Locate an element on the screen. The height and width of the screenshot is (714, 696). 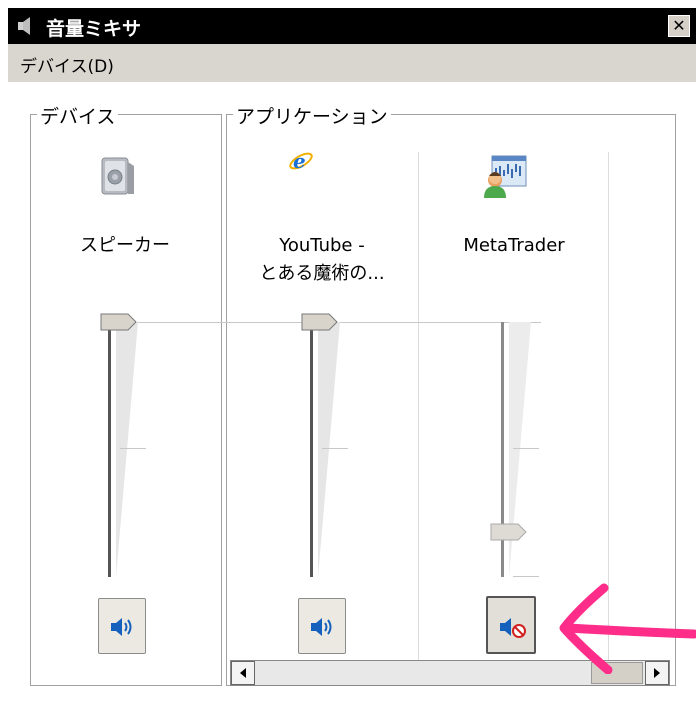
arrow-left-icon is located at coordinates (243, 673).